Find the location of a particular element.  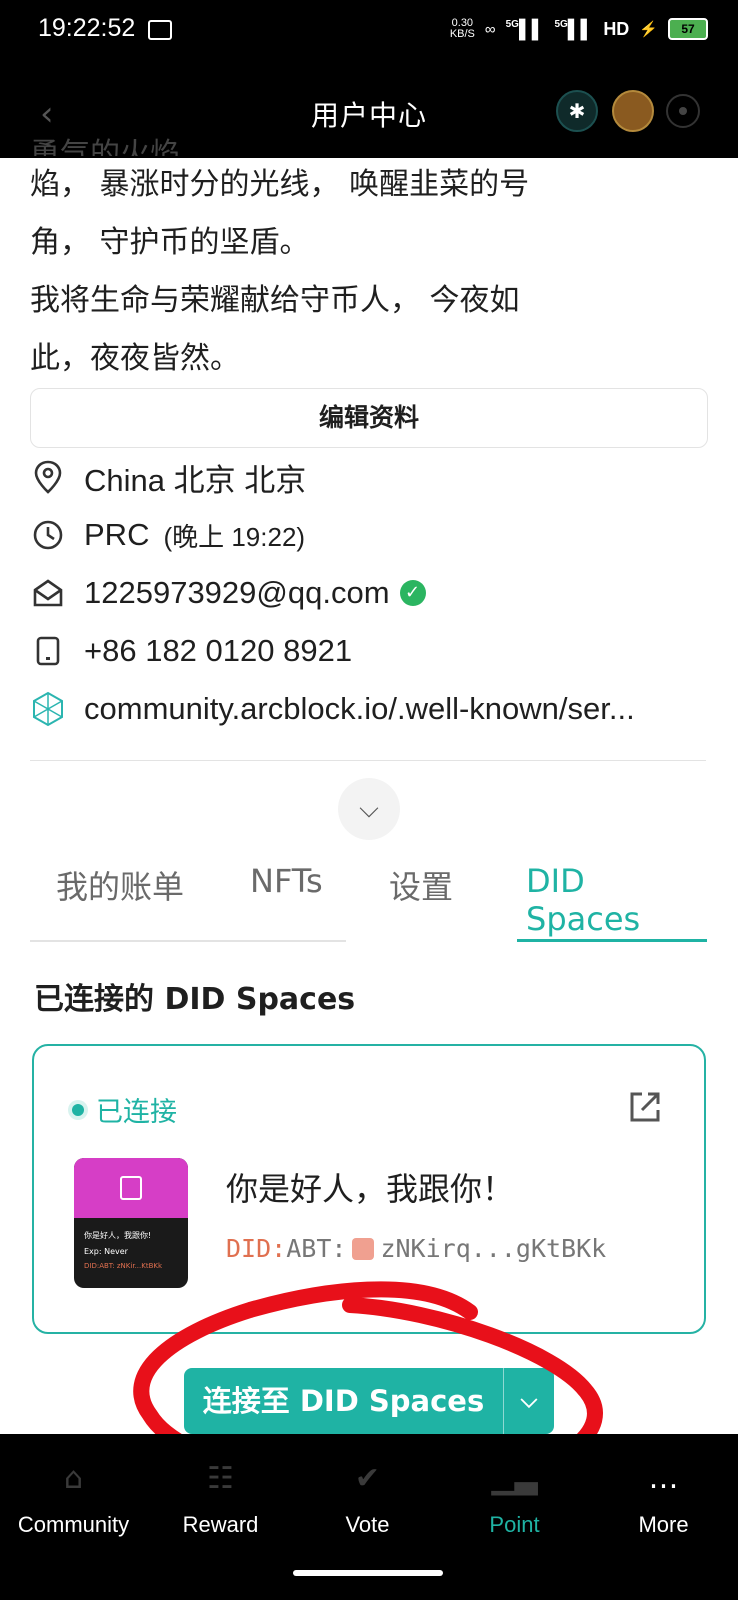

bio-line-4: 此，夜夜皆然。 is located at coordinates (135, 358).